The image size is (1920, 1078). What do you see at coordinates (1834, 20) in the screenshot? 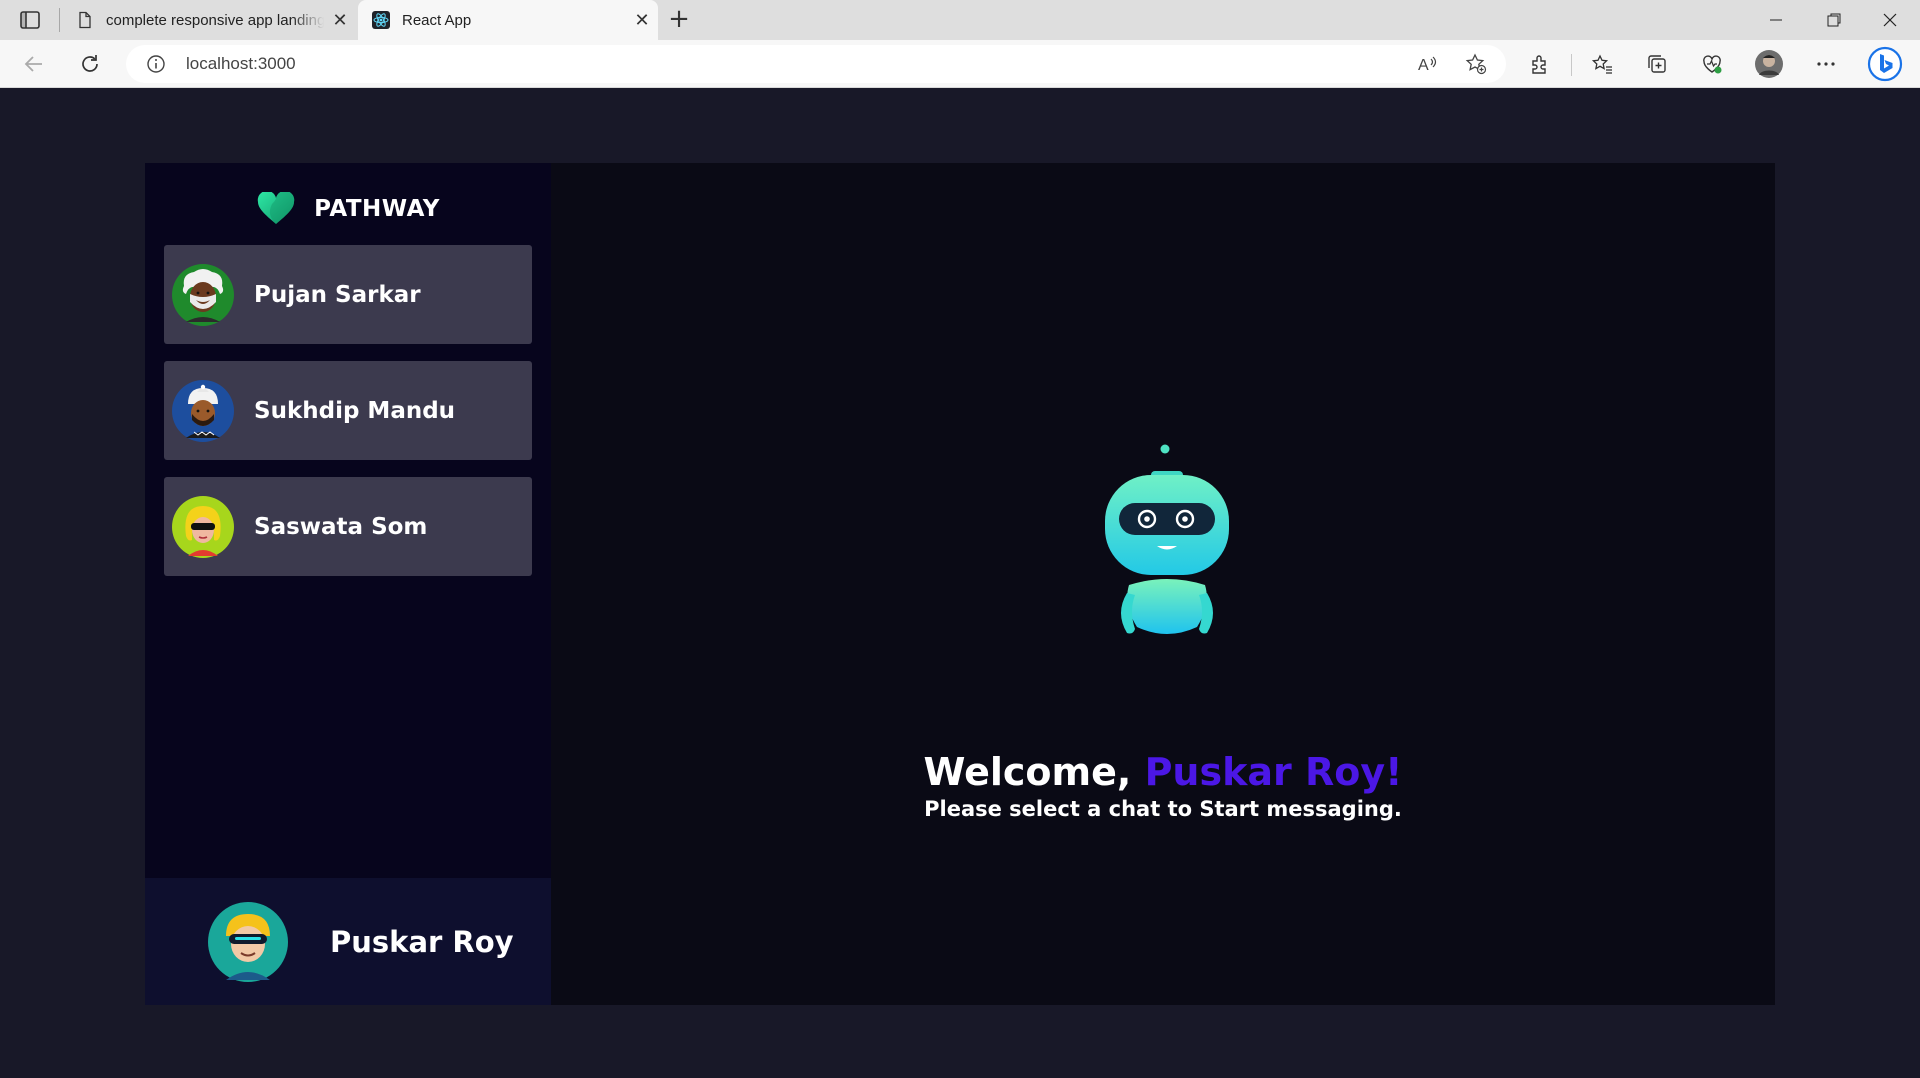
I see `restore-button` at bounding box center [1834, 20].